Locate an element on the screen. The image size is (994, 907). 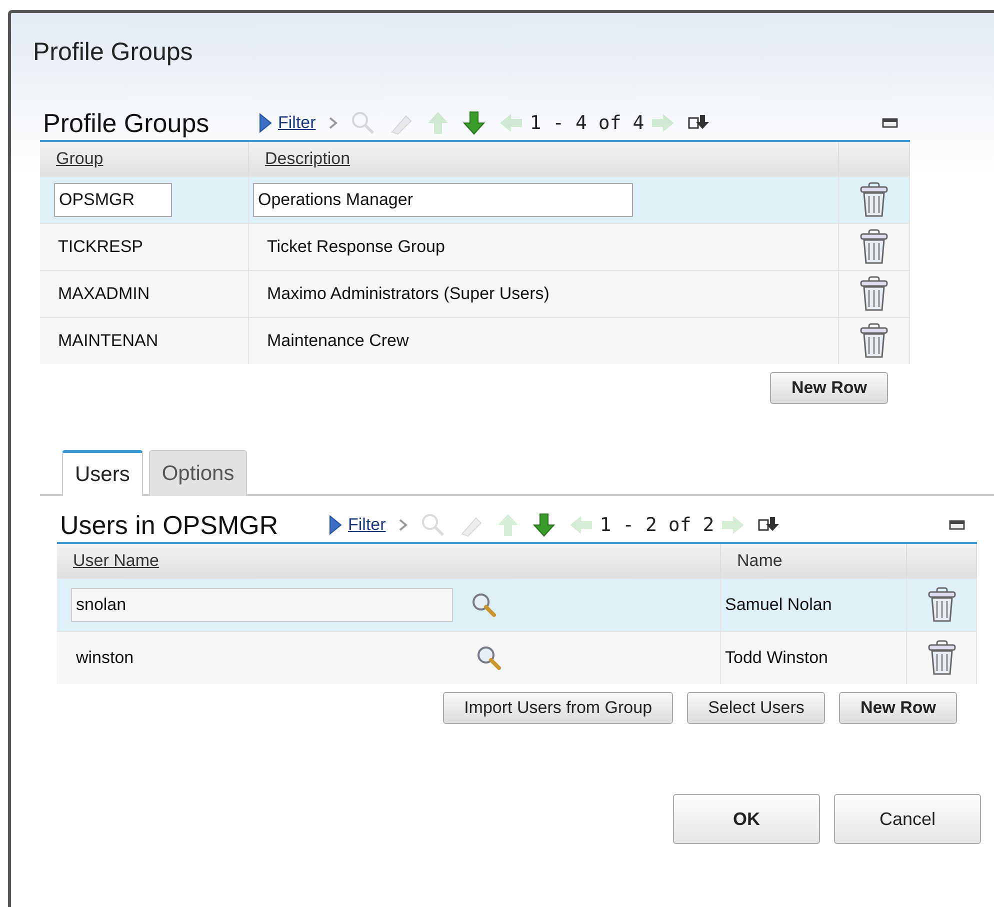
tab: Users is located at coordinates (102, 473).